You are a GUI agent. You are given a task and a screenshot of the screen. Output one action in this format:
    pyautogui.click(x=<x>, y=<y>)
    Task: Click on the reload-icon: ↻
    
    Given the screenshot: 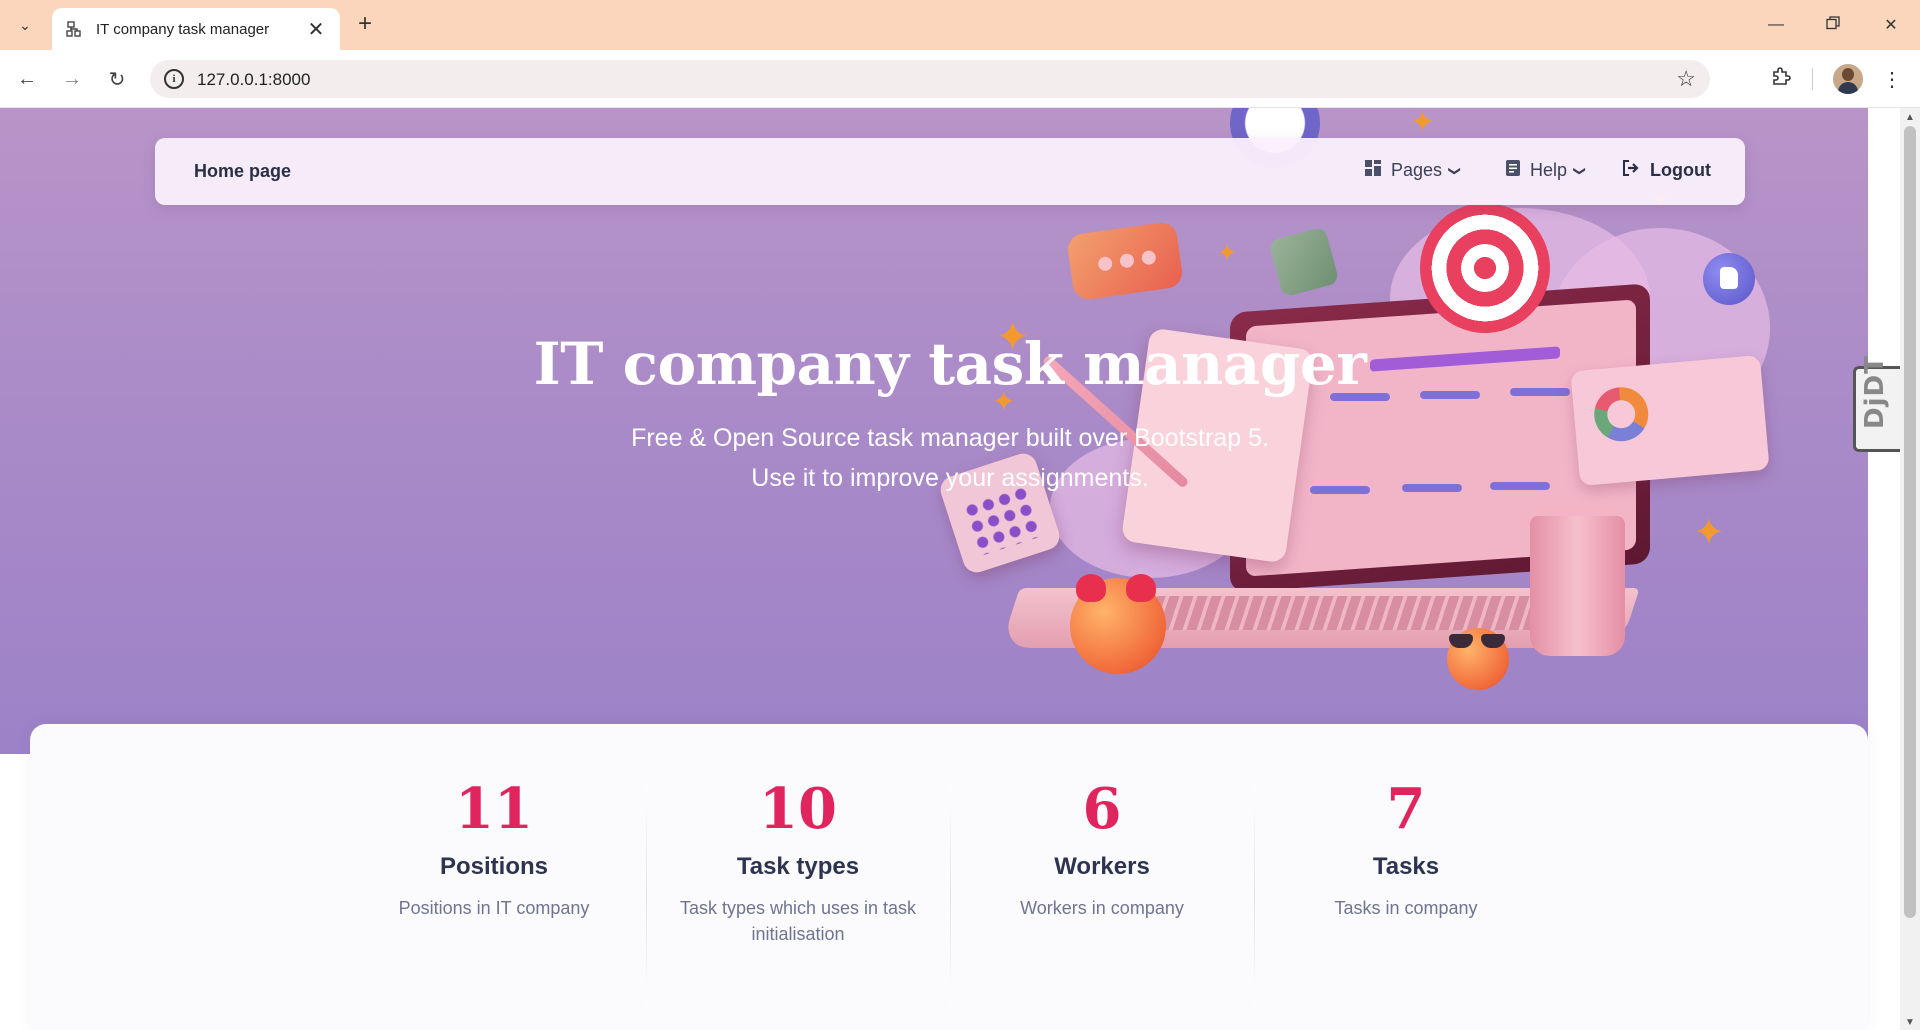 What is the action you would take?
    pyautogui.click(x=117, y=79)
    